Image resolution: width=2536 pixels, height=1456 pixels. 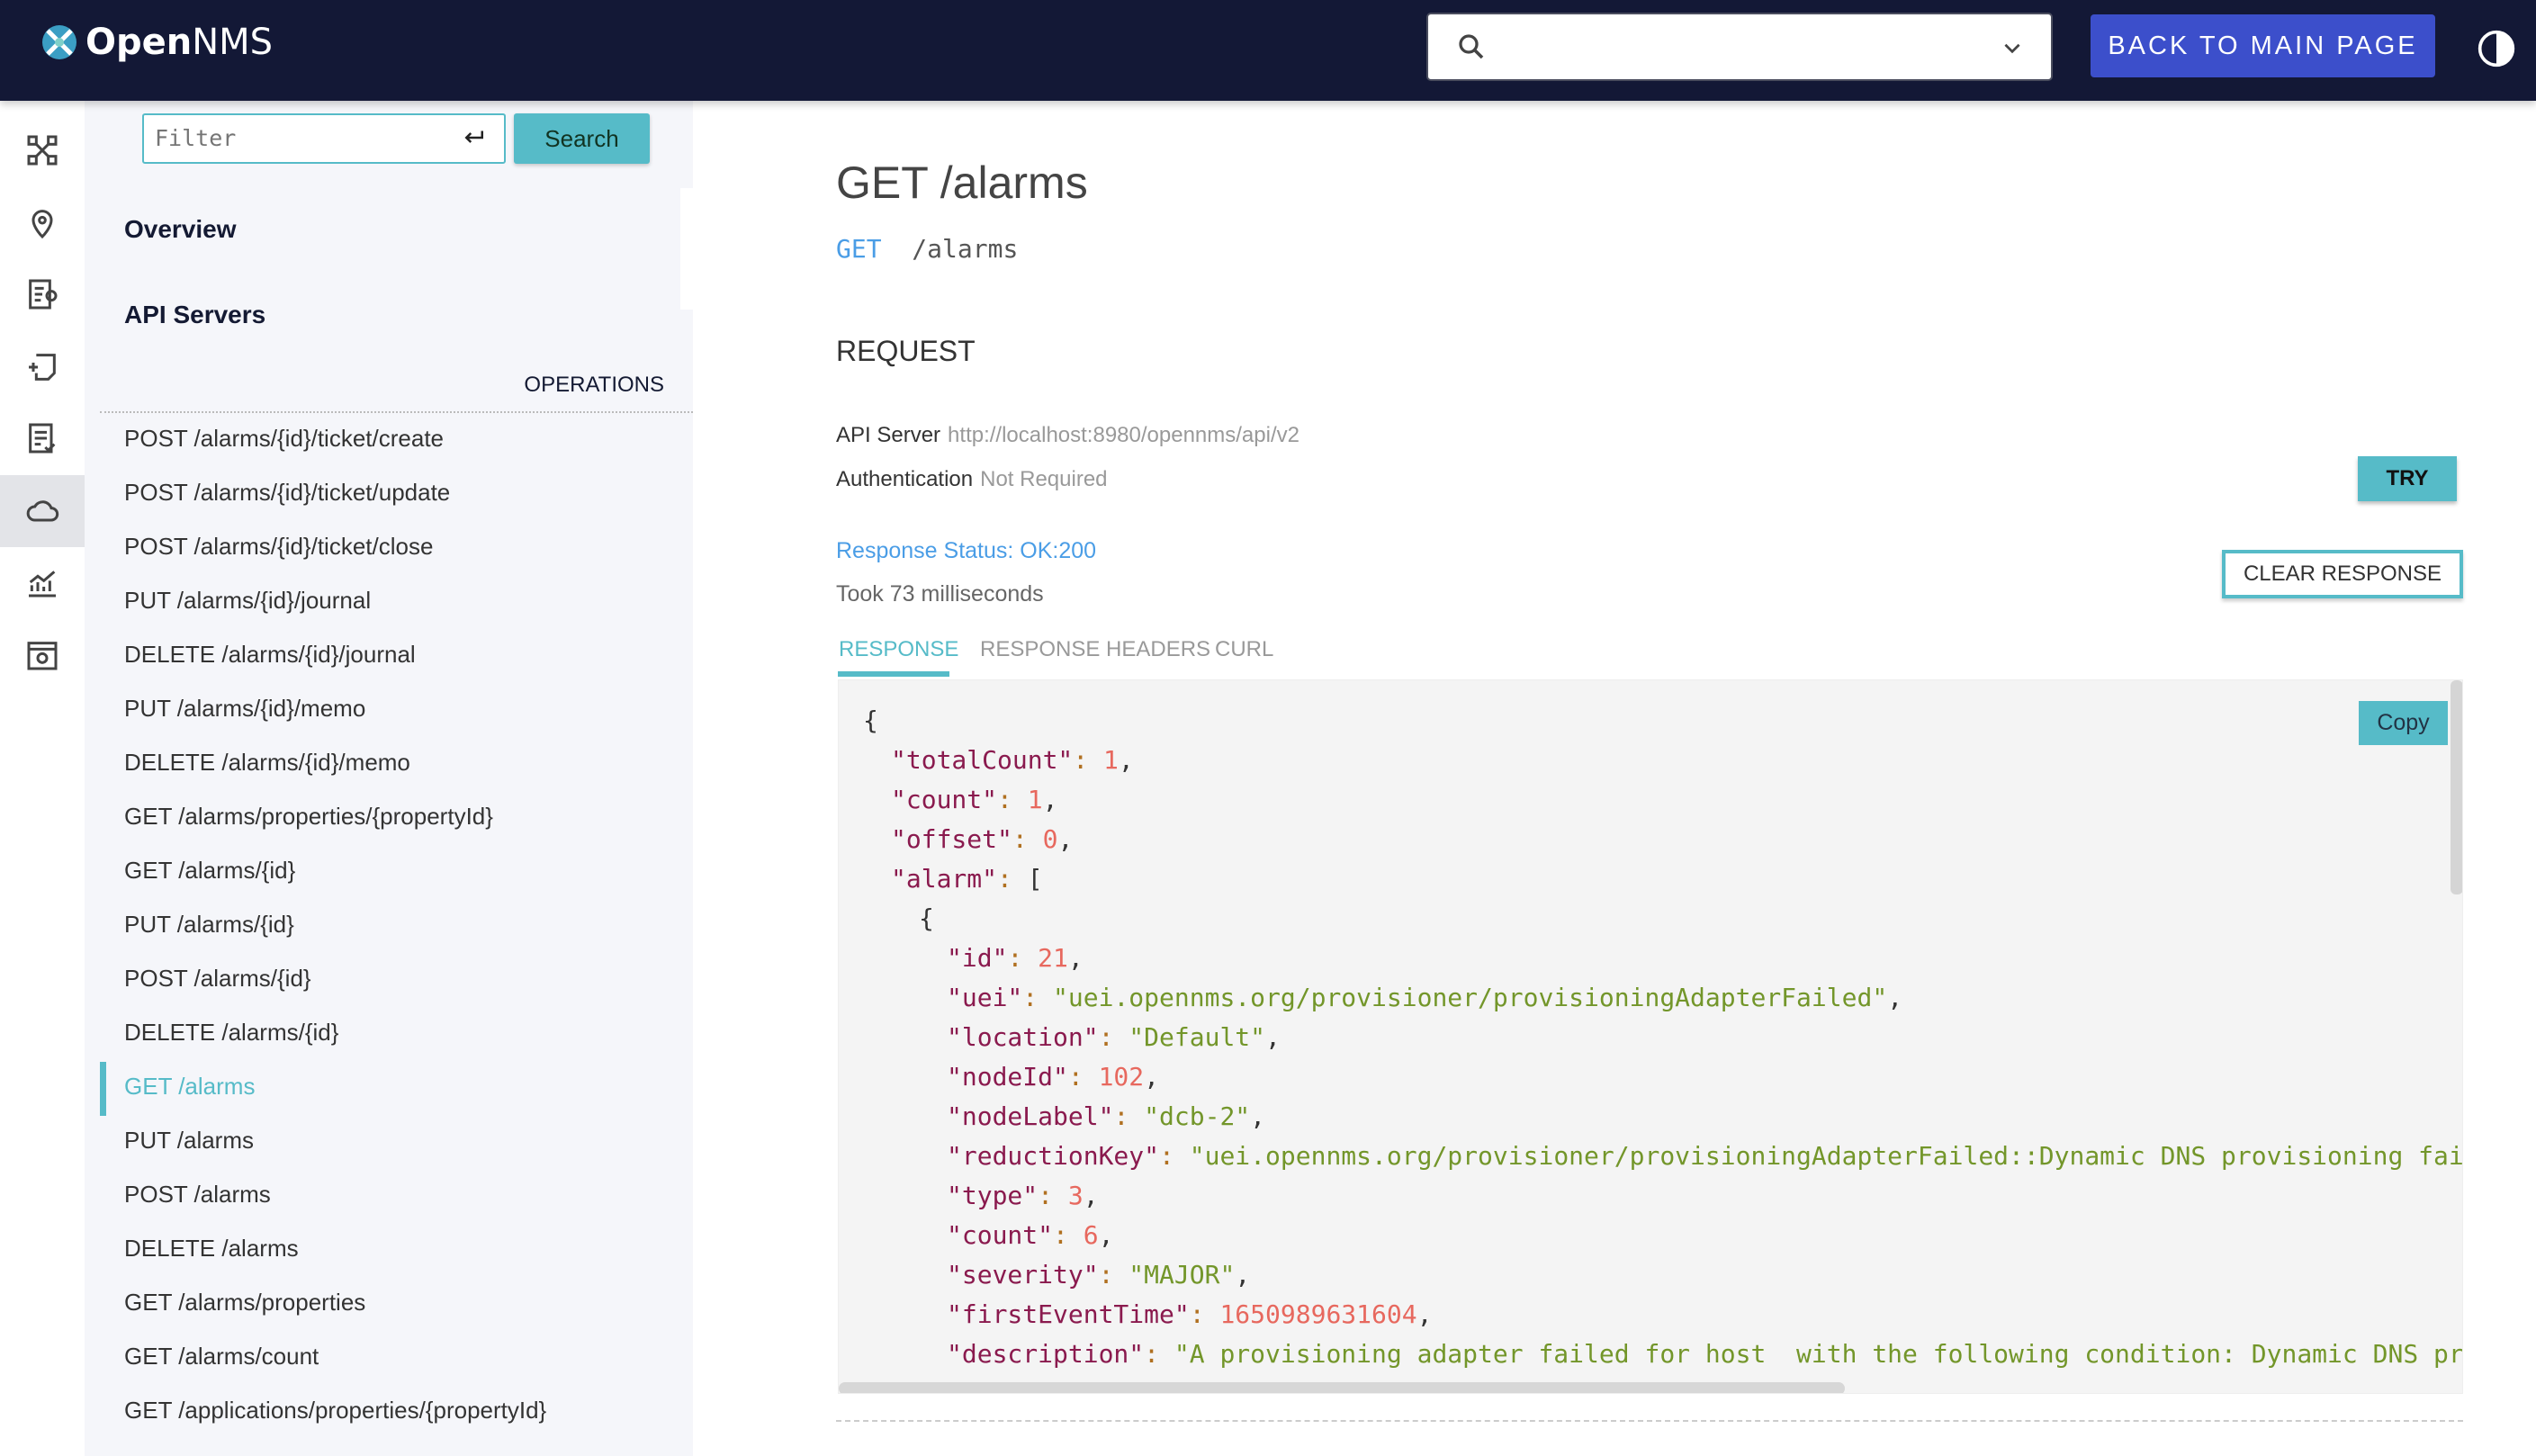 What do you see at coordinates (2013, 47) in the screenshot?
I see `chevron-down-icon` at bounding box center [2013, 47].